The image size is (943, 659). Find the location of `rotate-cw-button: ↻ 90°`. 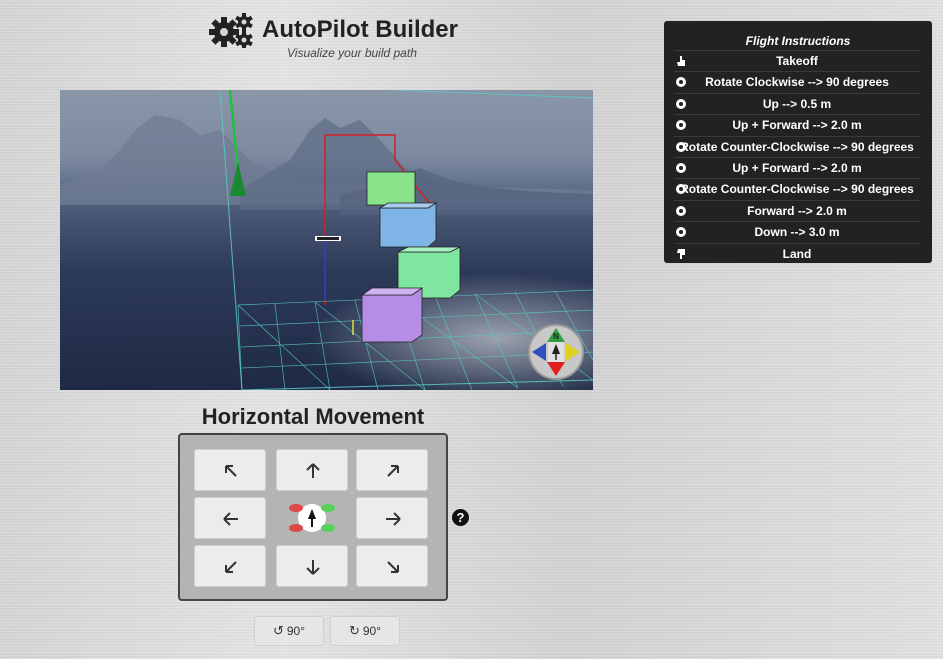

rotate-cw-button: ↻ 90° is located at coordinates (365, 631).